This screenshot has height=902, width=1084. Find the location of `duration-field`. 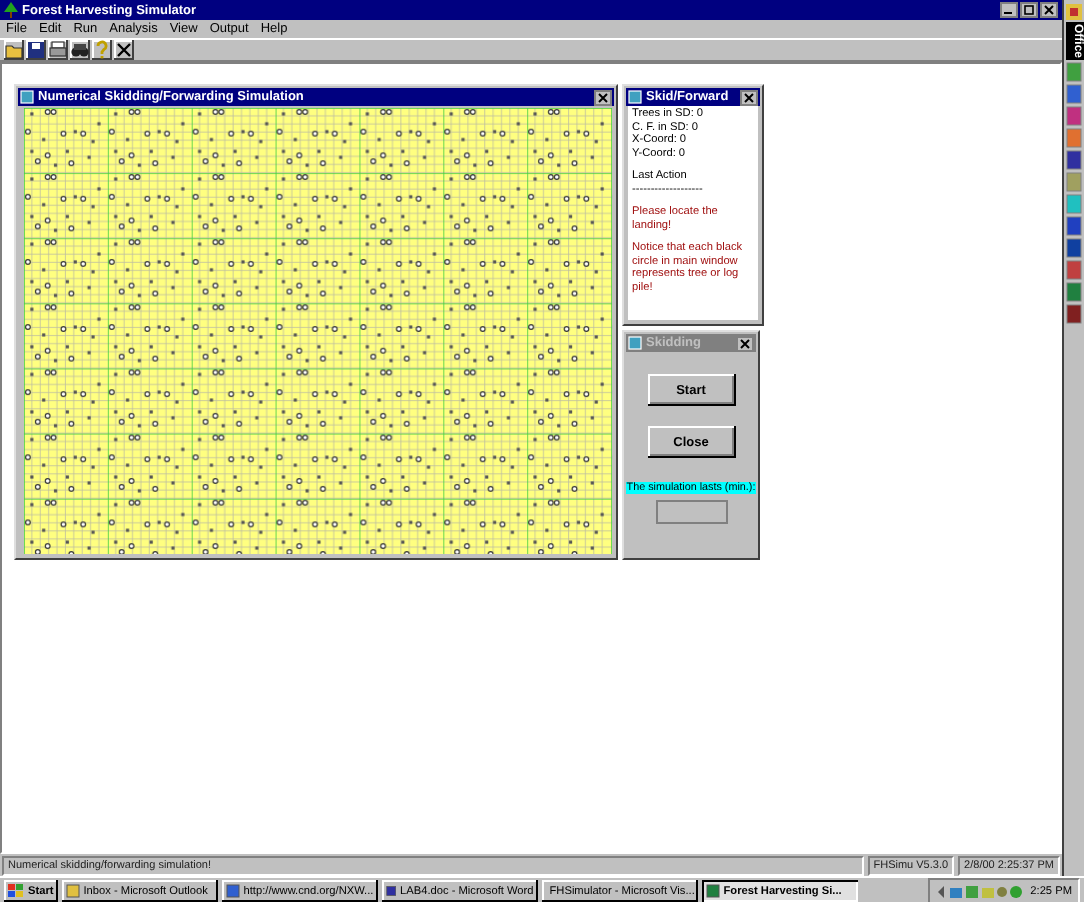

duration-field is located at coordinates (691, 512).